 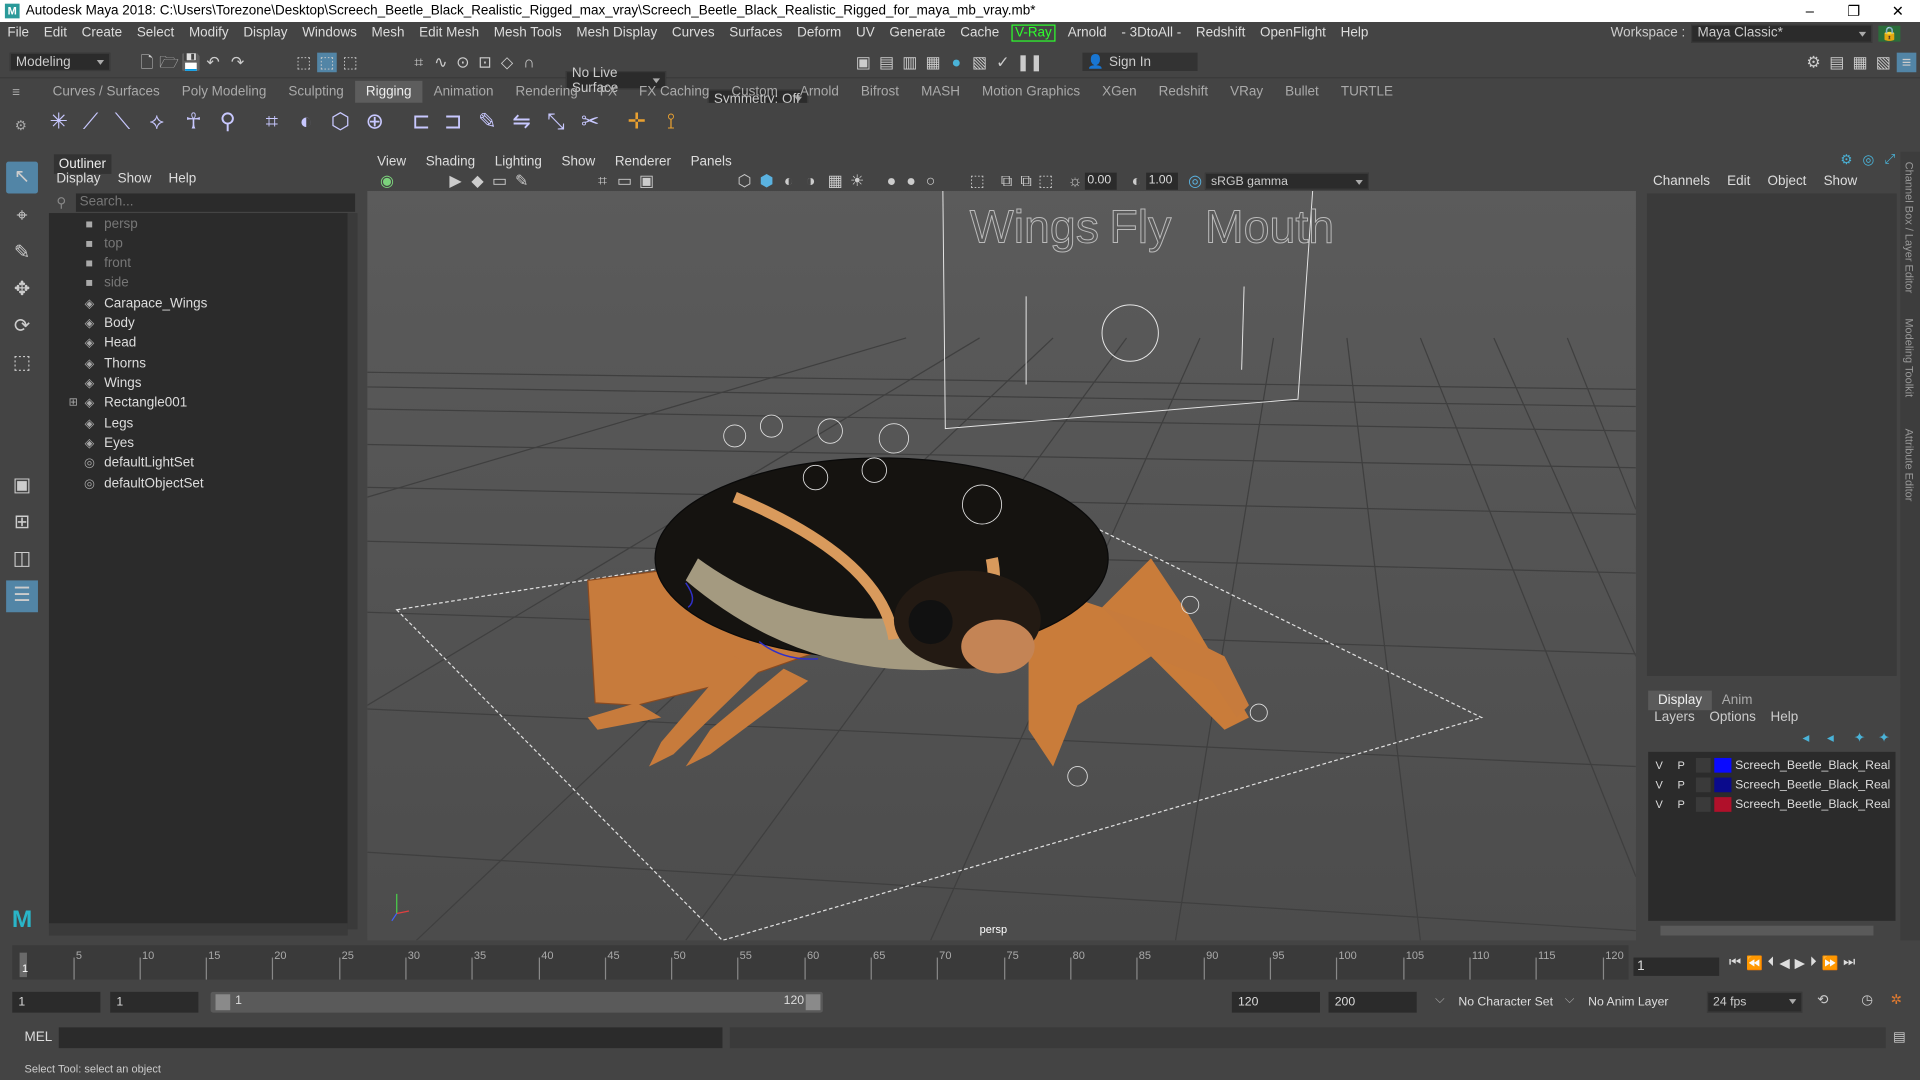 I want to click on lattice-icon: ⌗, so click(x=271, y=121).